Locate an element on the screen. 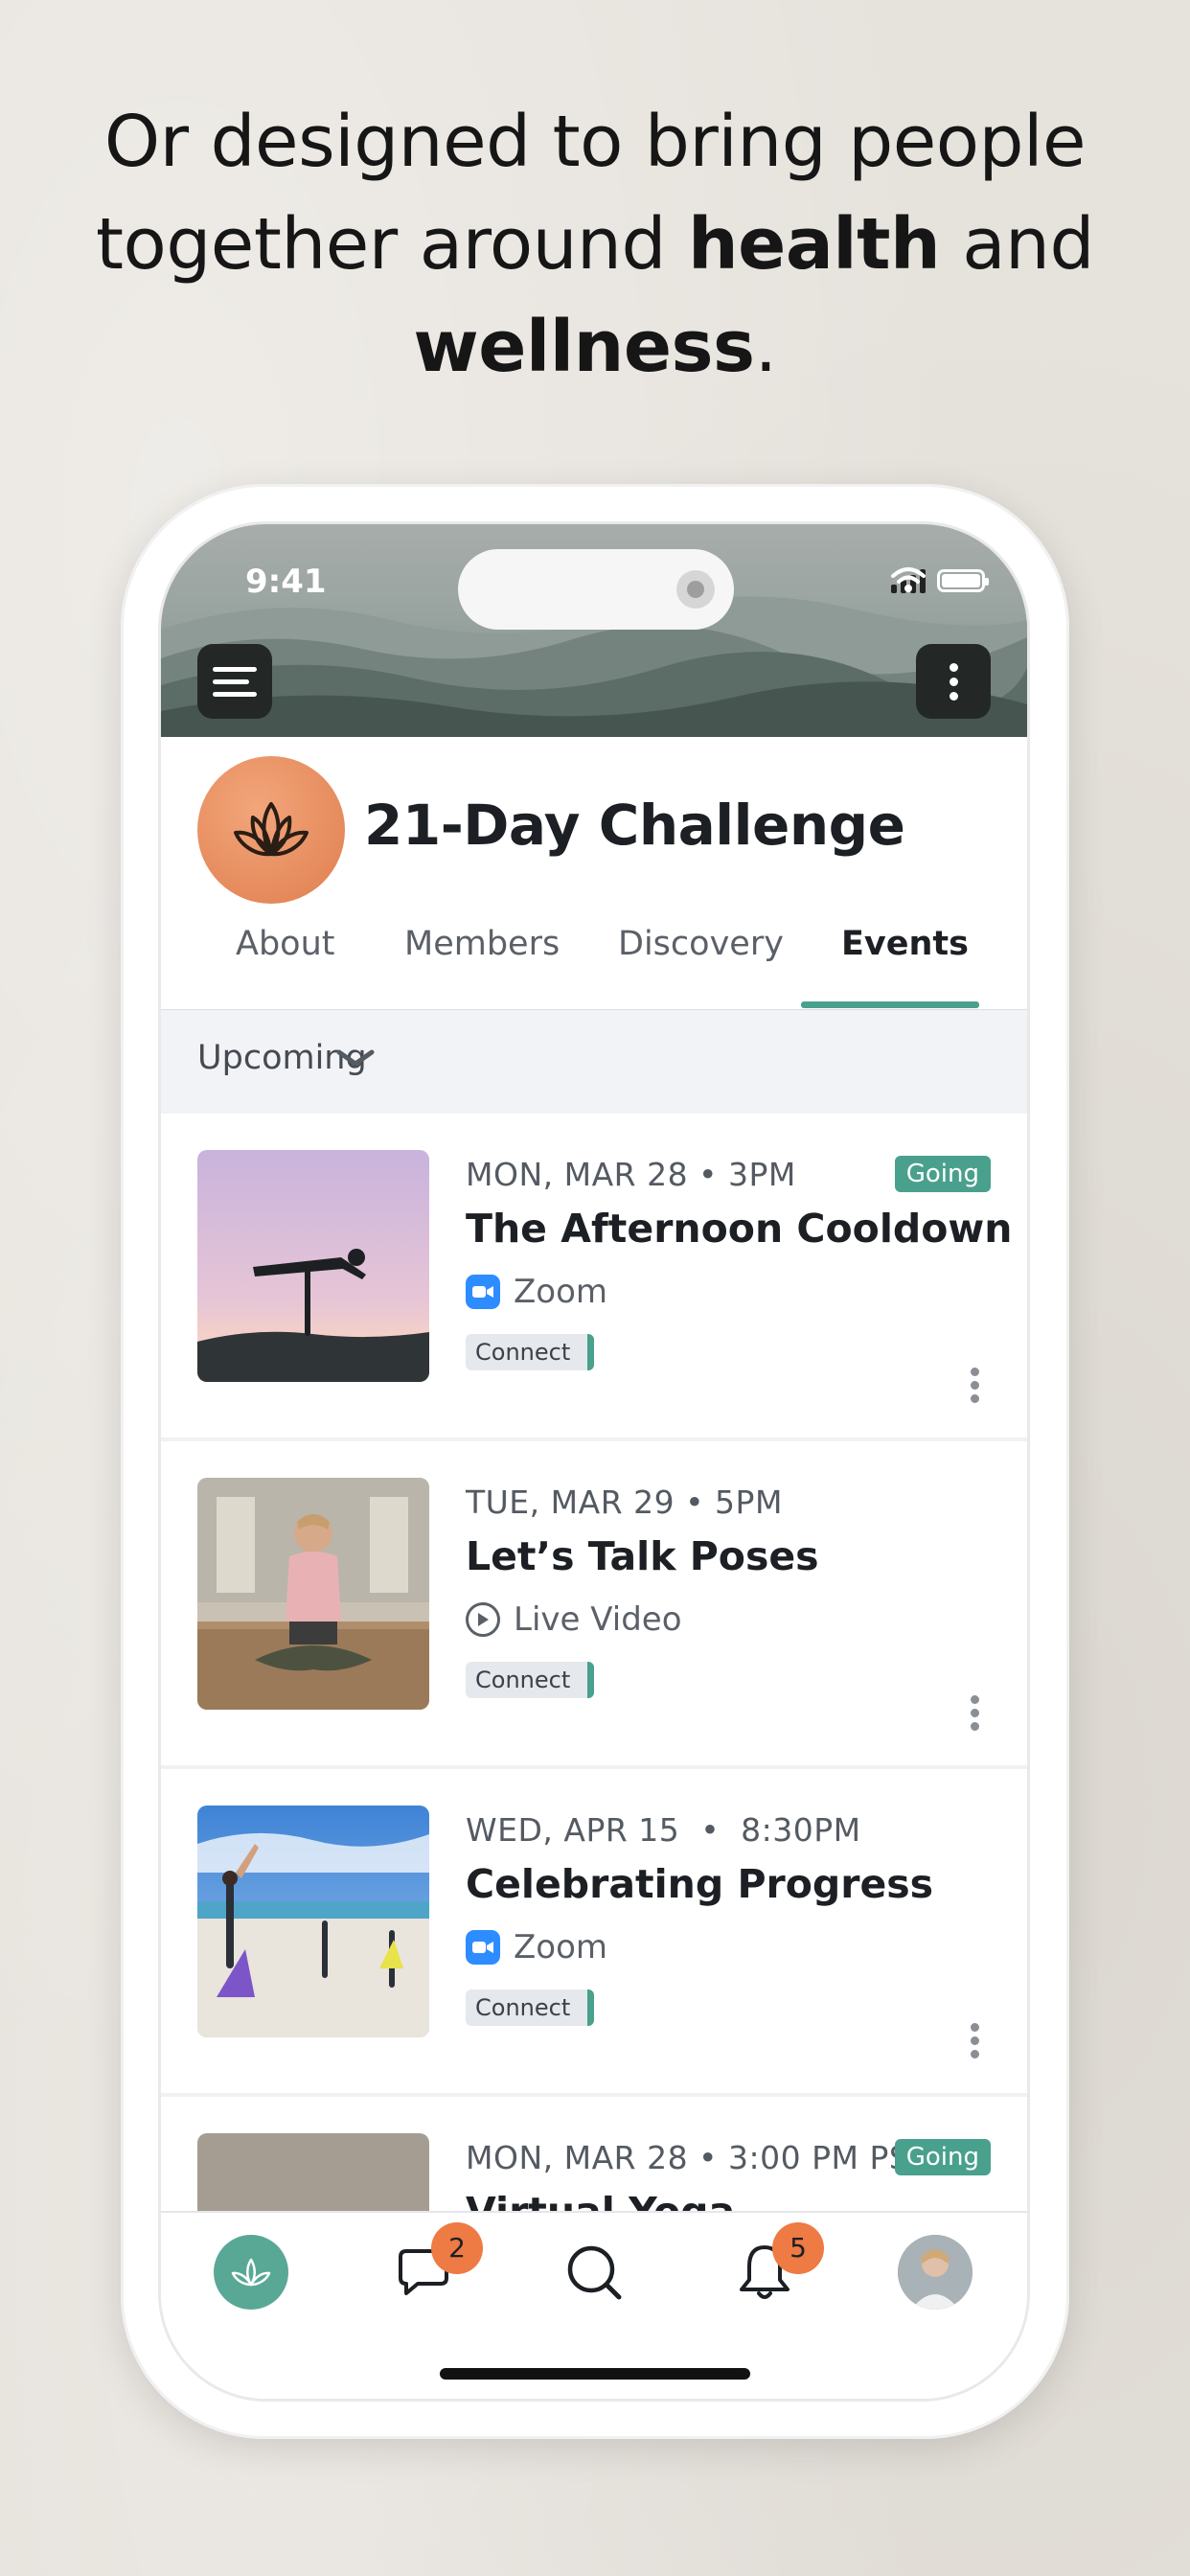 This screenshot has height=2576, width=1190. event-thumbnail-seated-pose is located at coordinates (313, 1594).